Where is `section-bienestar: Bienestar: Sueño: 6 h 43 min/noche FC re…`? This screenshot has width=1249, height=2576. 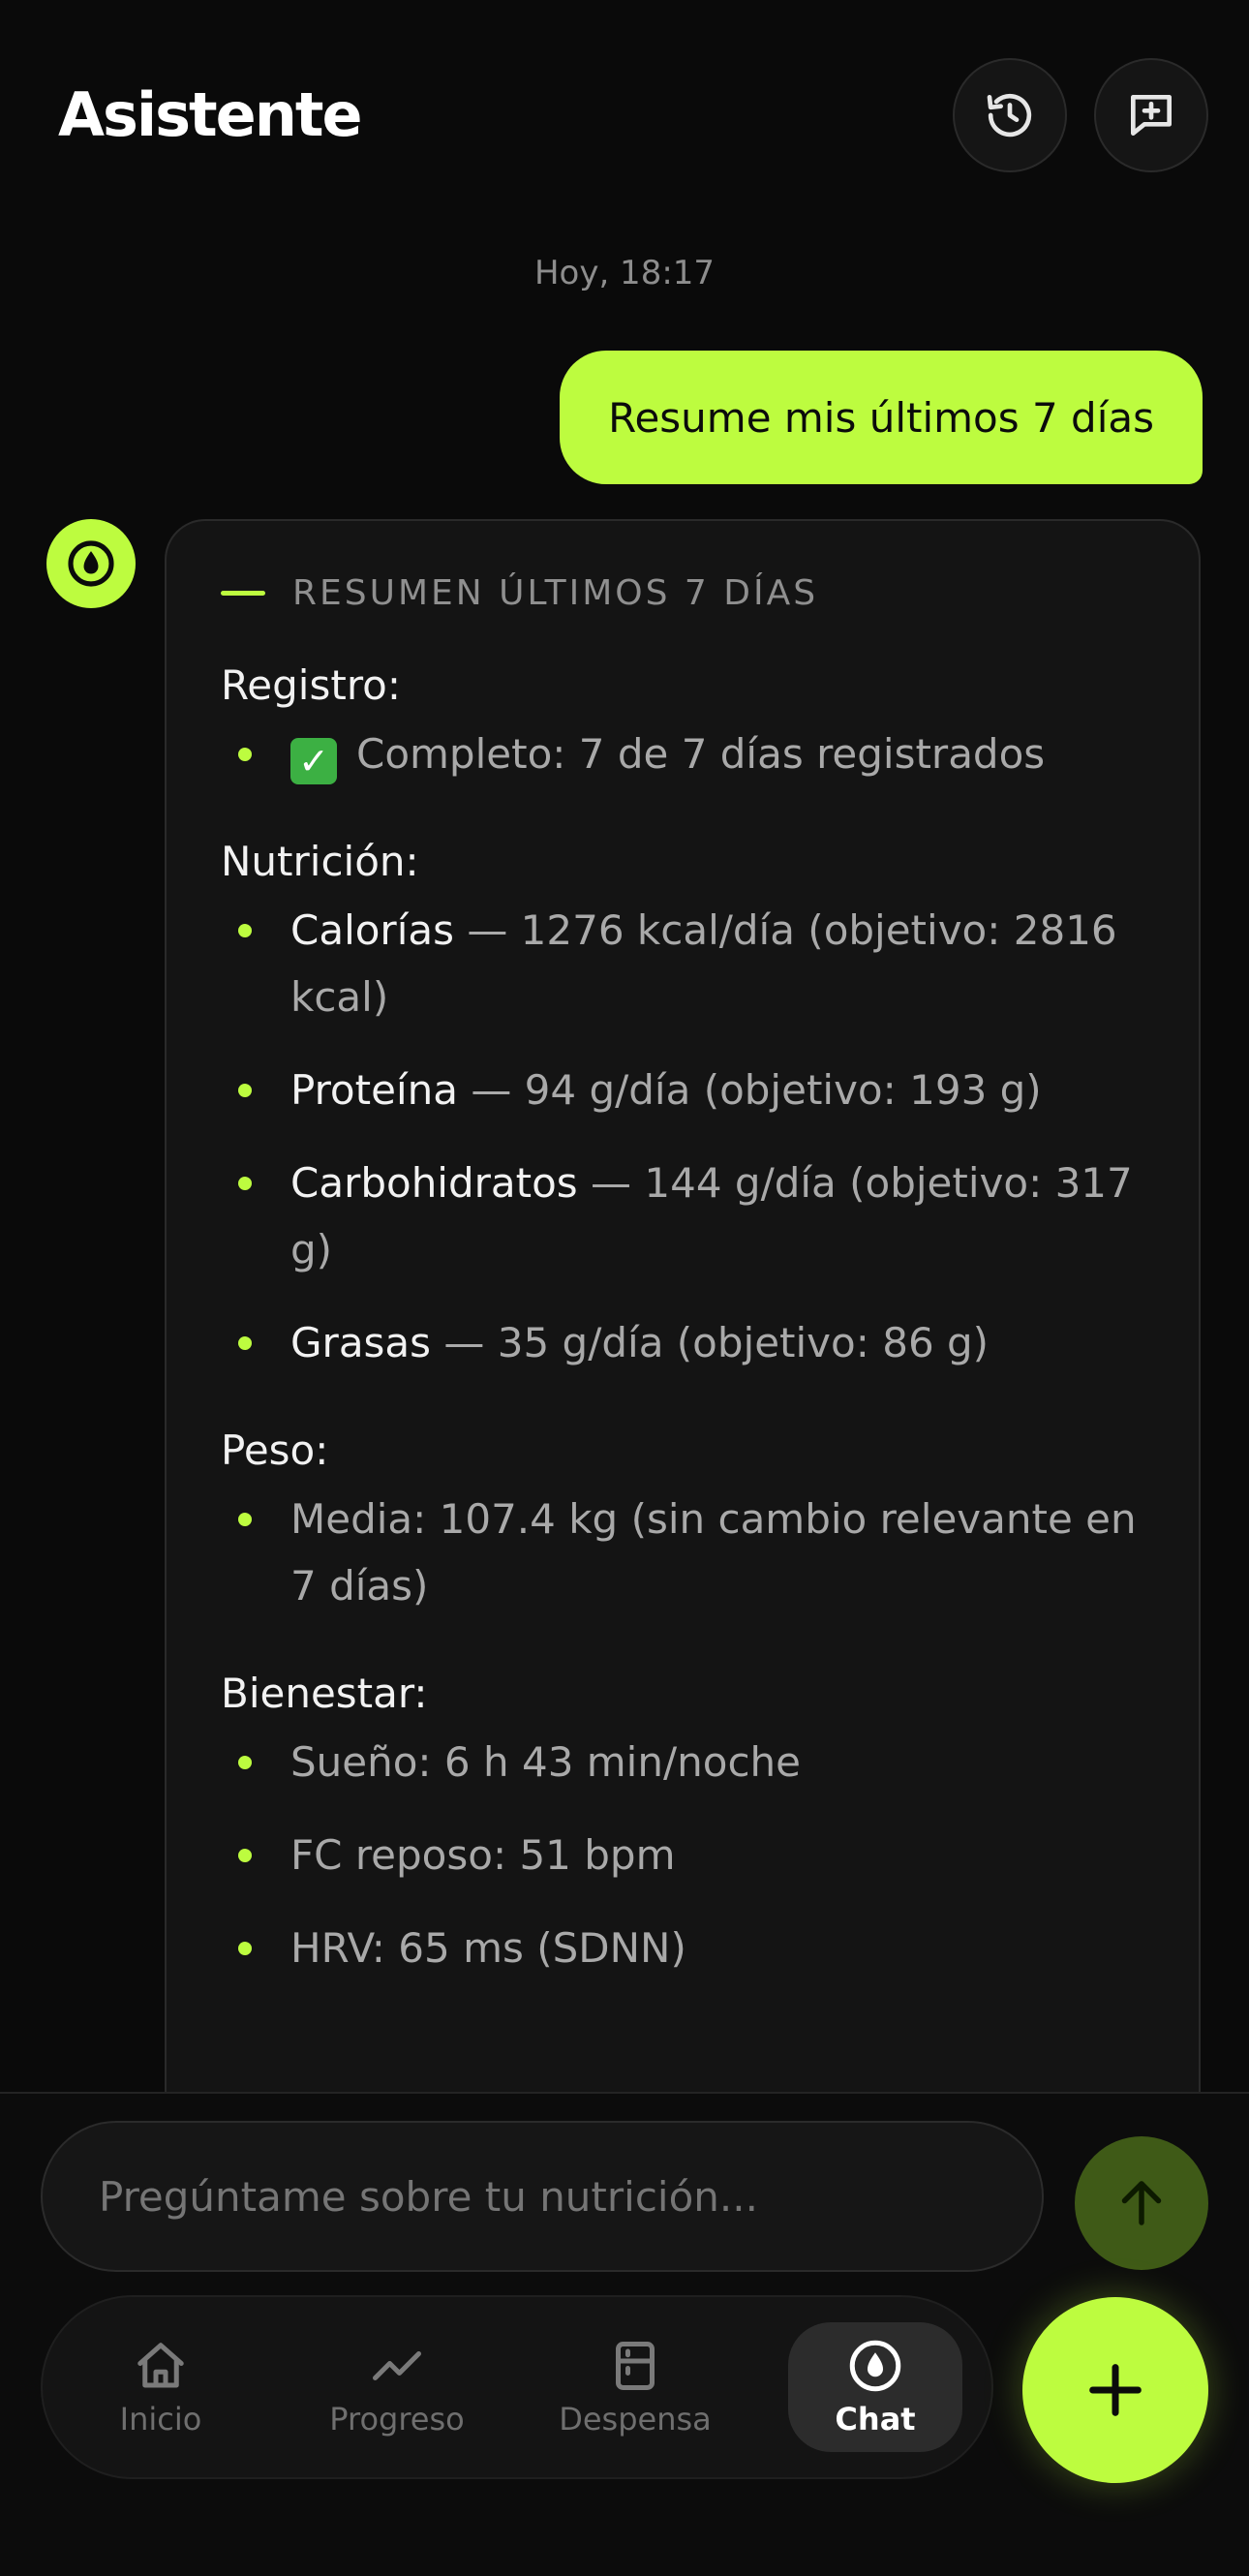 section-bienestar: Bienestar: Sueño: 6 h 43 min/noche FC re… is located at coordinates (682, 1825).